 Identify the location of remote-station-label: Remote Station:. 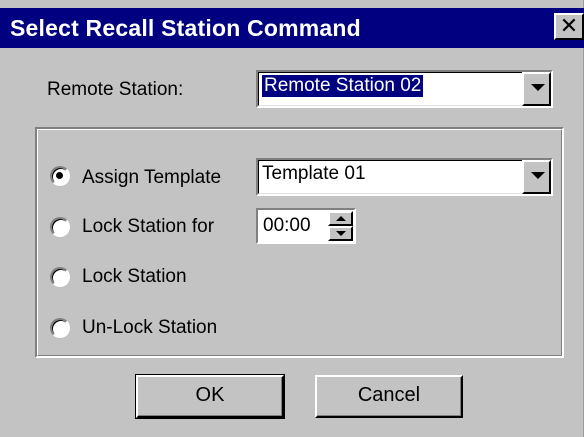
(115, 89).